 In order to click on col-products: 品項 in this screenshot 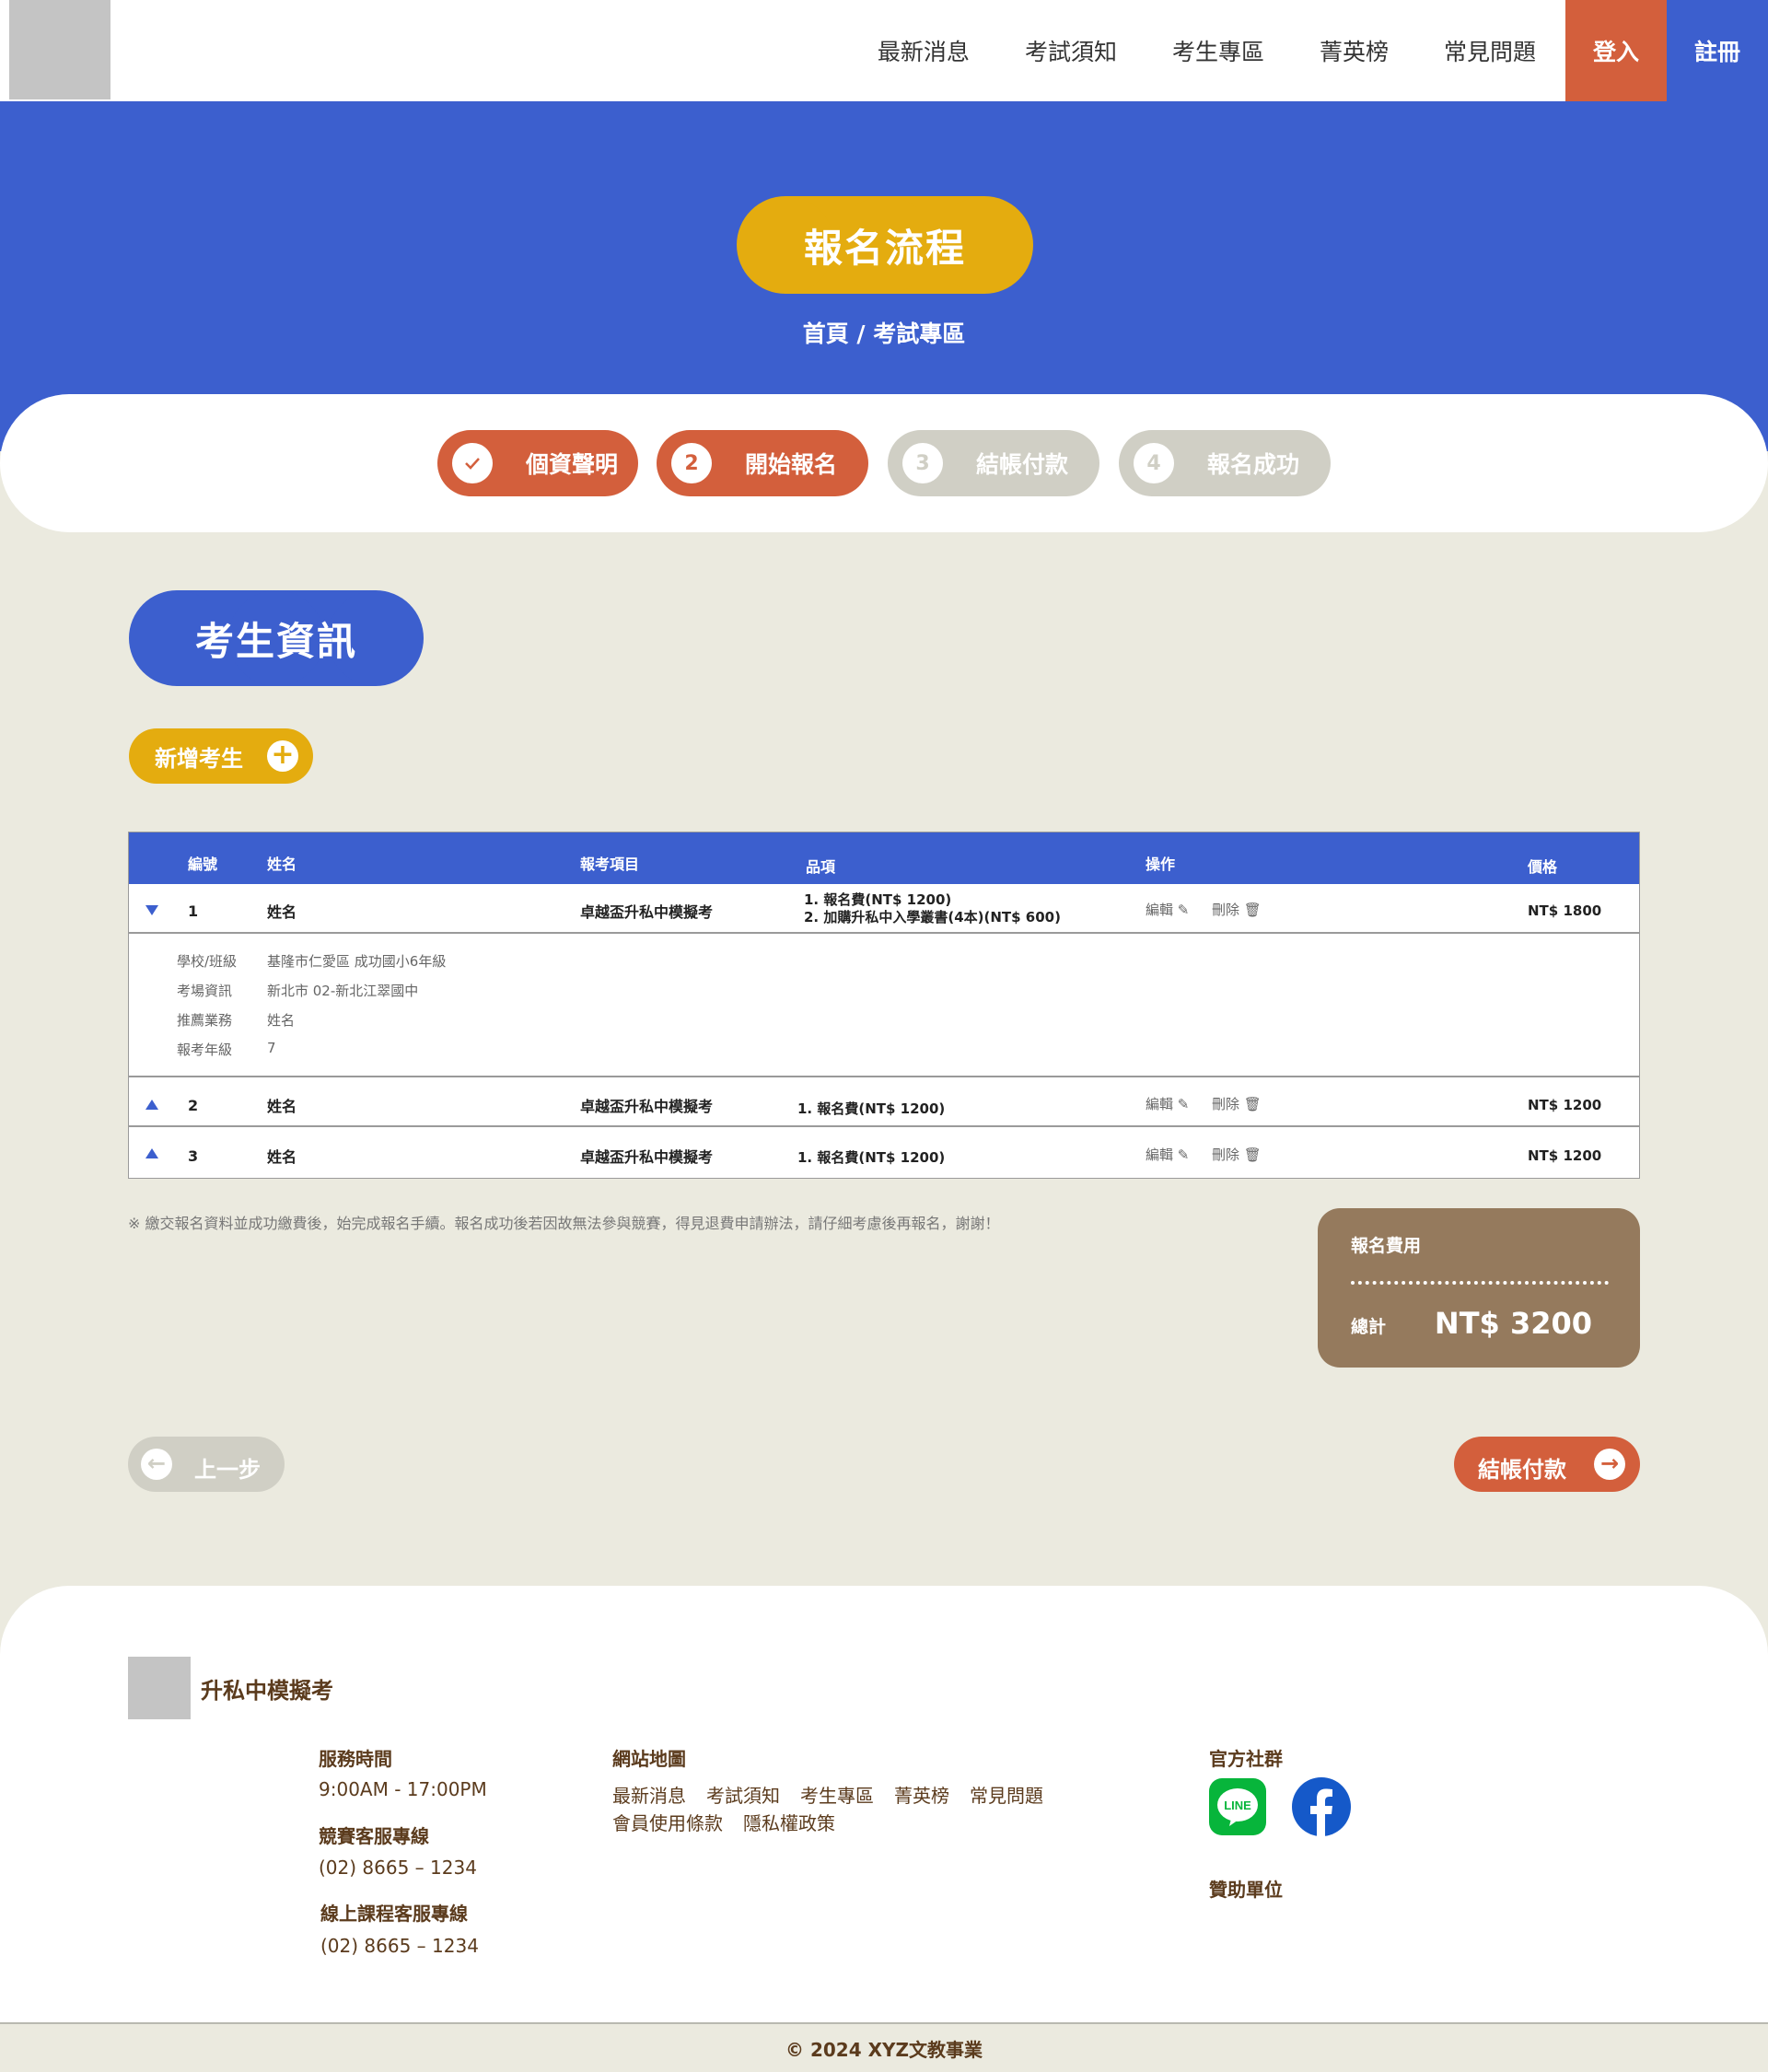, I will do `click(821, 867)`.